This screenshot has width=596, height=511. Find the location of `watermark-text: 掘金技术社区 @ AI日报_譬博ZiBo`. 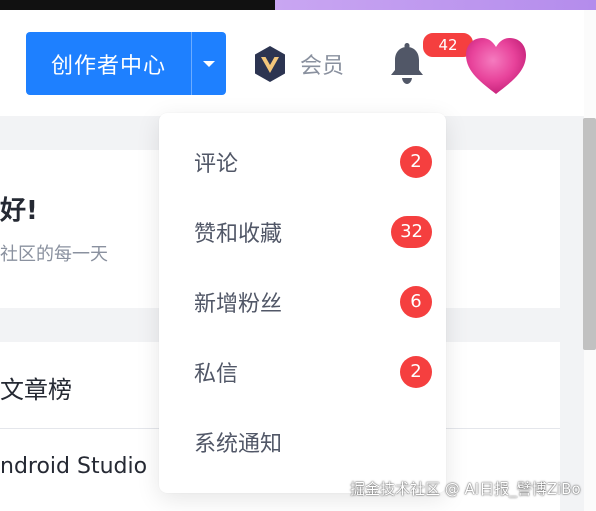

watermark-text: 掘金技术社区 @ AI日报_譬博ZiBo is located at coordinates (465, 489).